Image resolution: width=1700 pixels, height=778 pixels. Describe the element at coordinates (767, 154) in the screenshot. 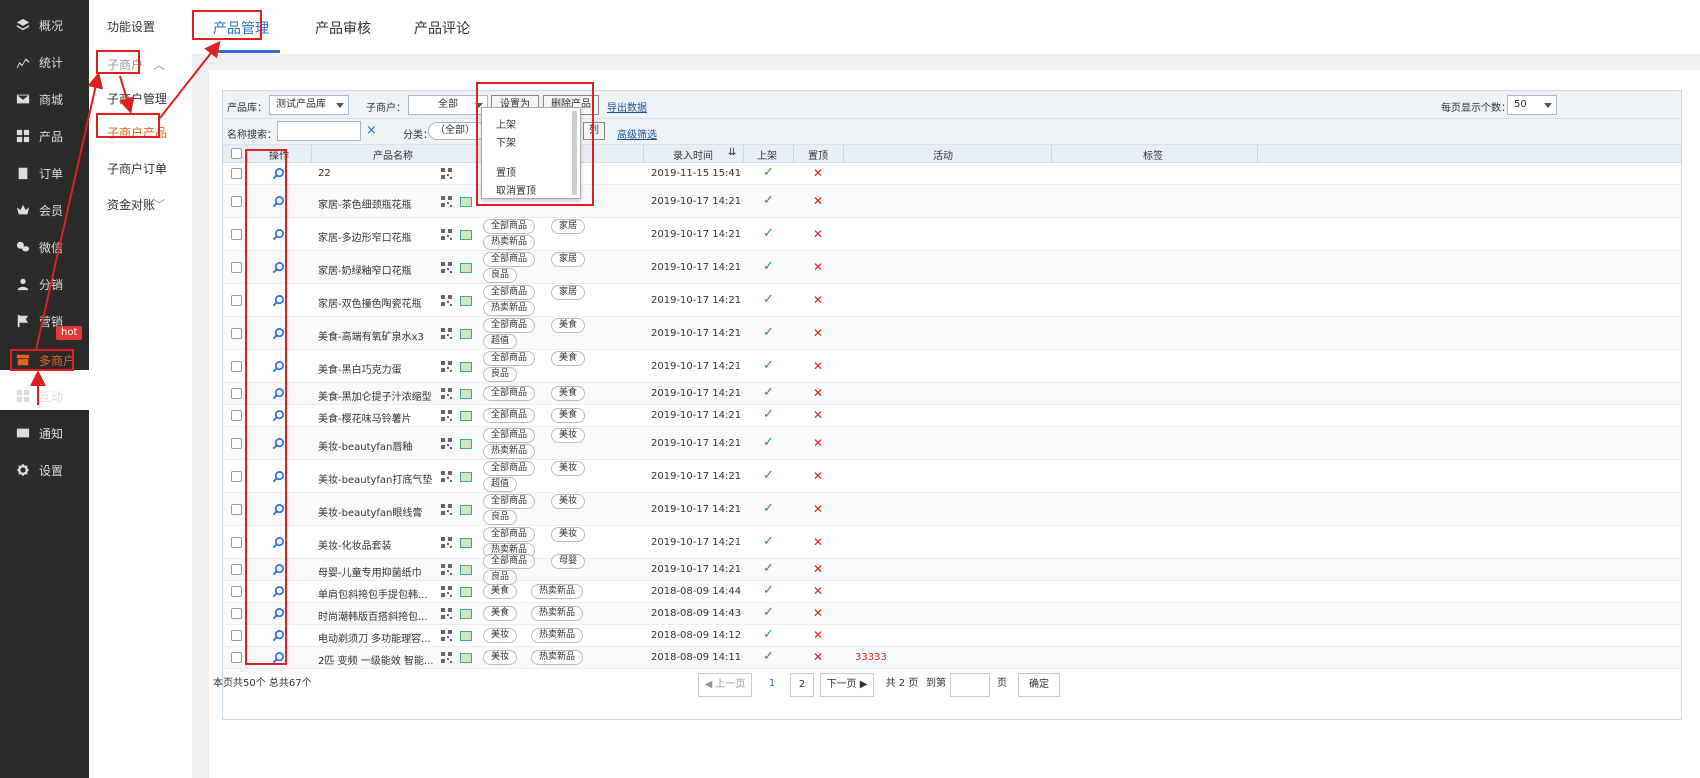

I see `col-shelf: 上架` at that location.